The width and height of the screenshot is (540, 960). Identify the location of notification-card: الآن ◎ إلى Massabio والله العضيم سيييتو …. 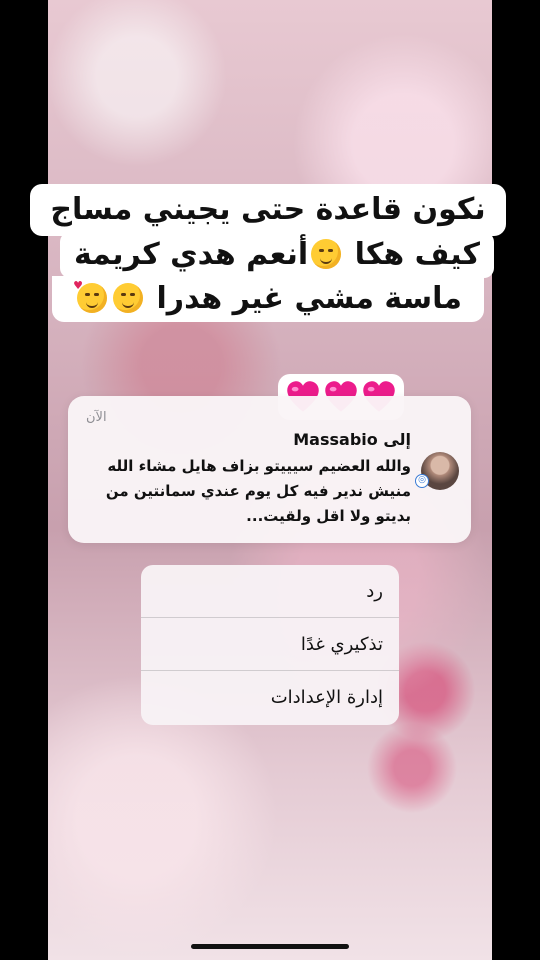
(269, 469).